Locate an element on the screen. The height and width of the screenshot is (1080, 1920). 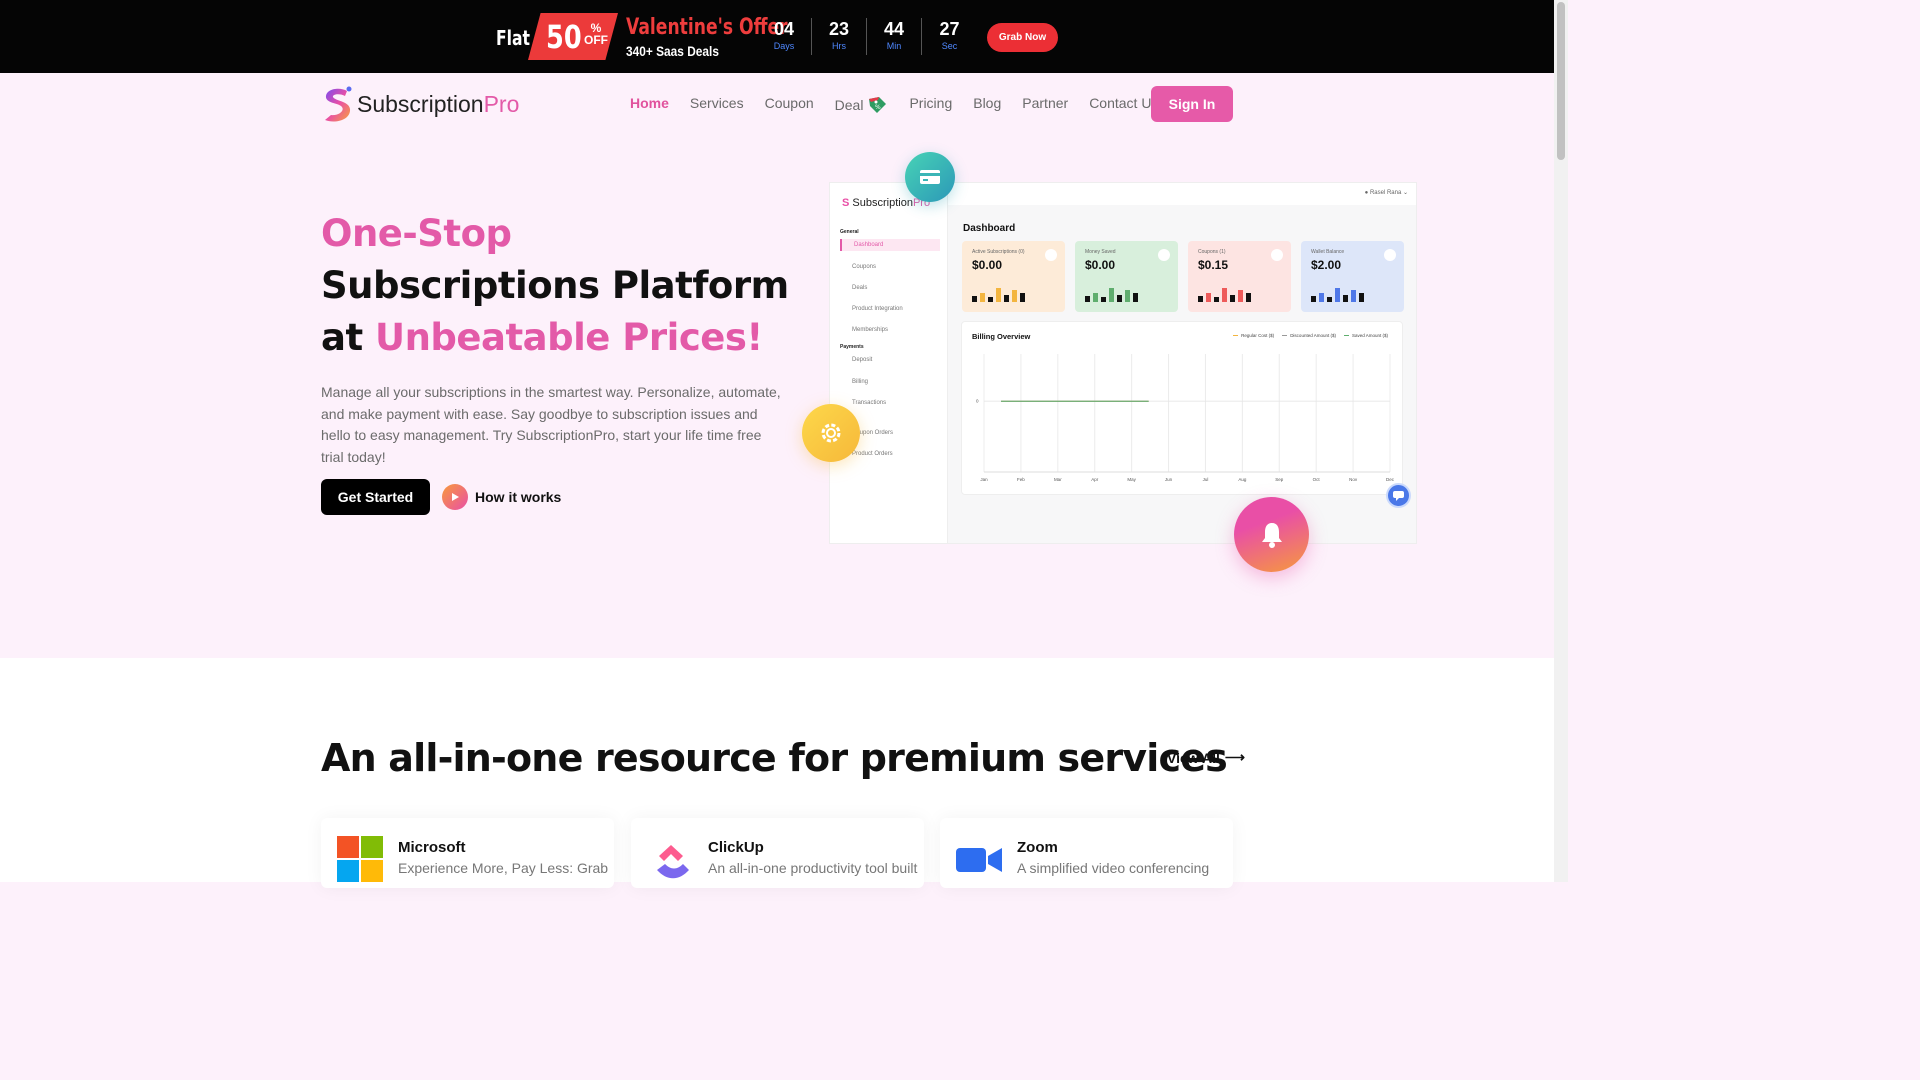
dashboard-title: Dashboard is located at coordinates (989, 228).